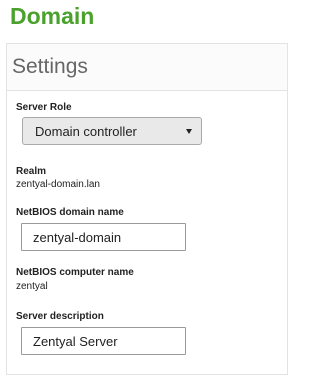 The height and width of the screenshot is (375, 320). I want to click on server-description-input, so click(103, 341).